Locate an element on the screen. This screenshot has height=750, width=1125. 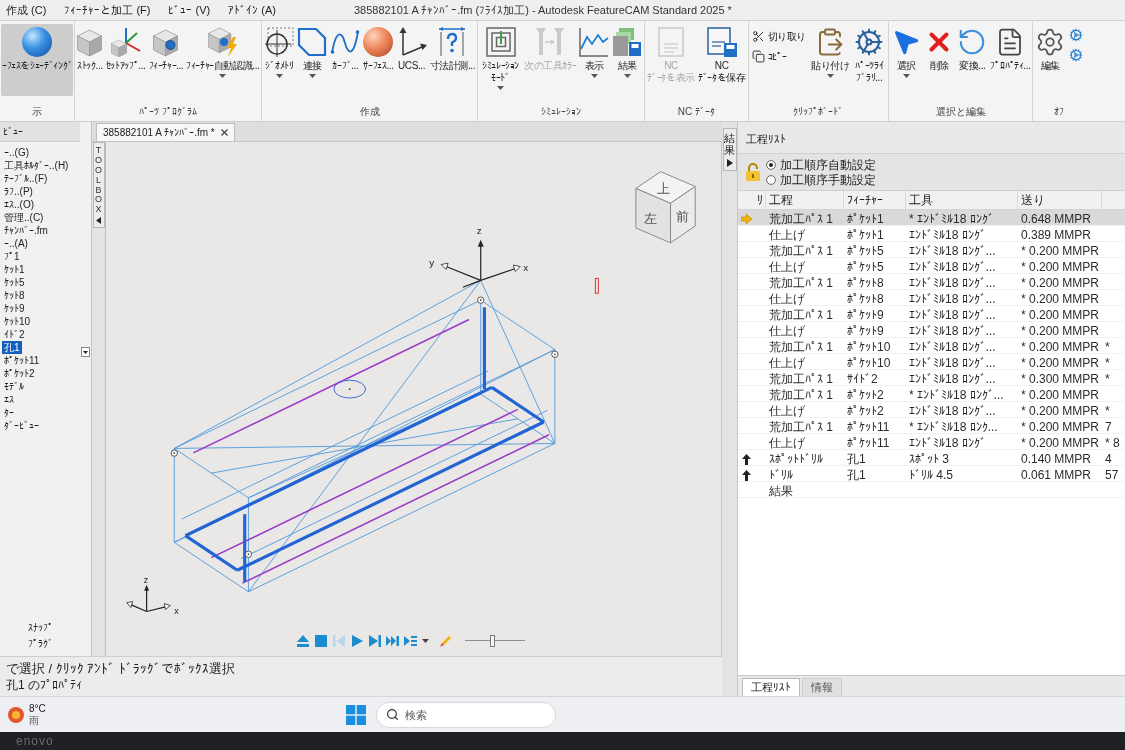
tree-item: ﾀｰ is located at coordinates (9, 412).